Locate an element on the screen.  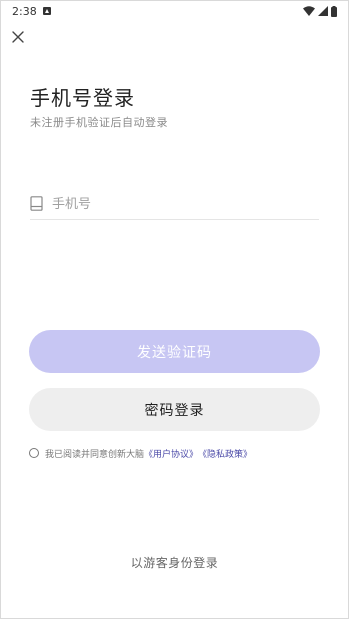
signal-icon is located at coordinates (323, 11).